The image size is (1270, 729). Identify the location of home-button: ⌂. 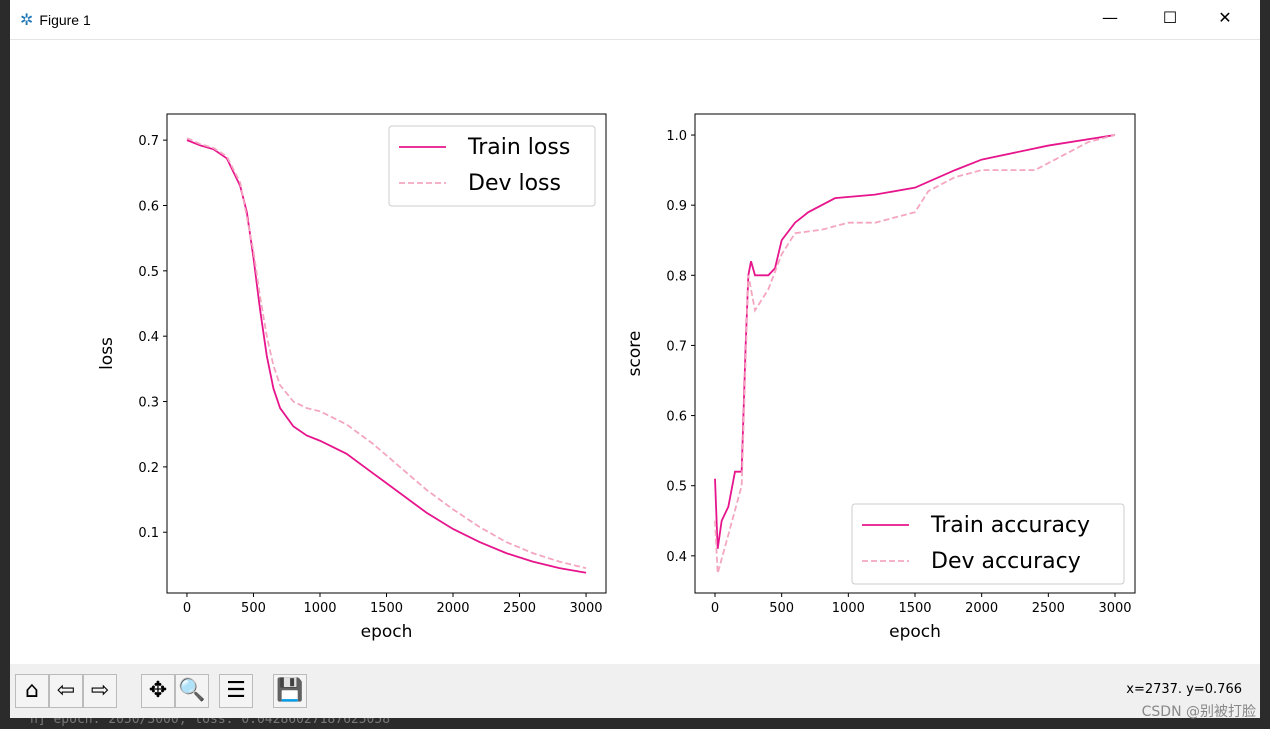
(32, 691).